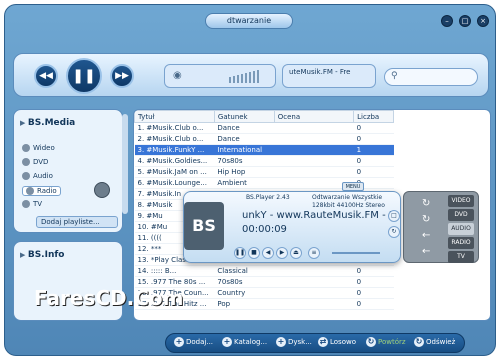  Describe the element at coordinates (102, 190) in the screenshot. I see `radio-device-icon` at that location.